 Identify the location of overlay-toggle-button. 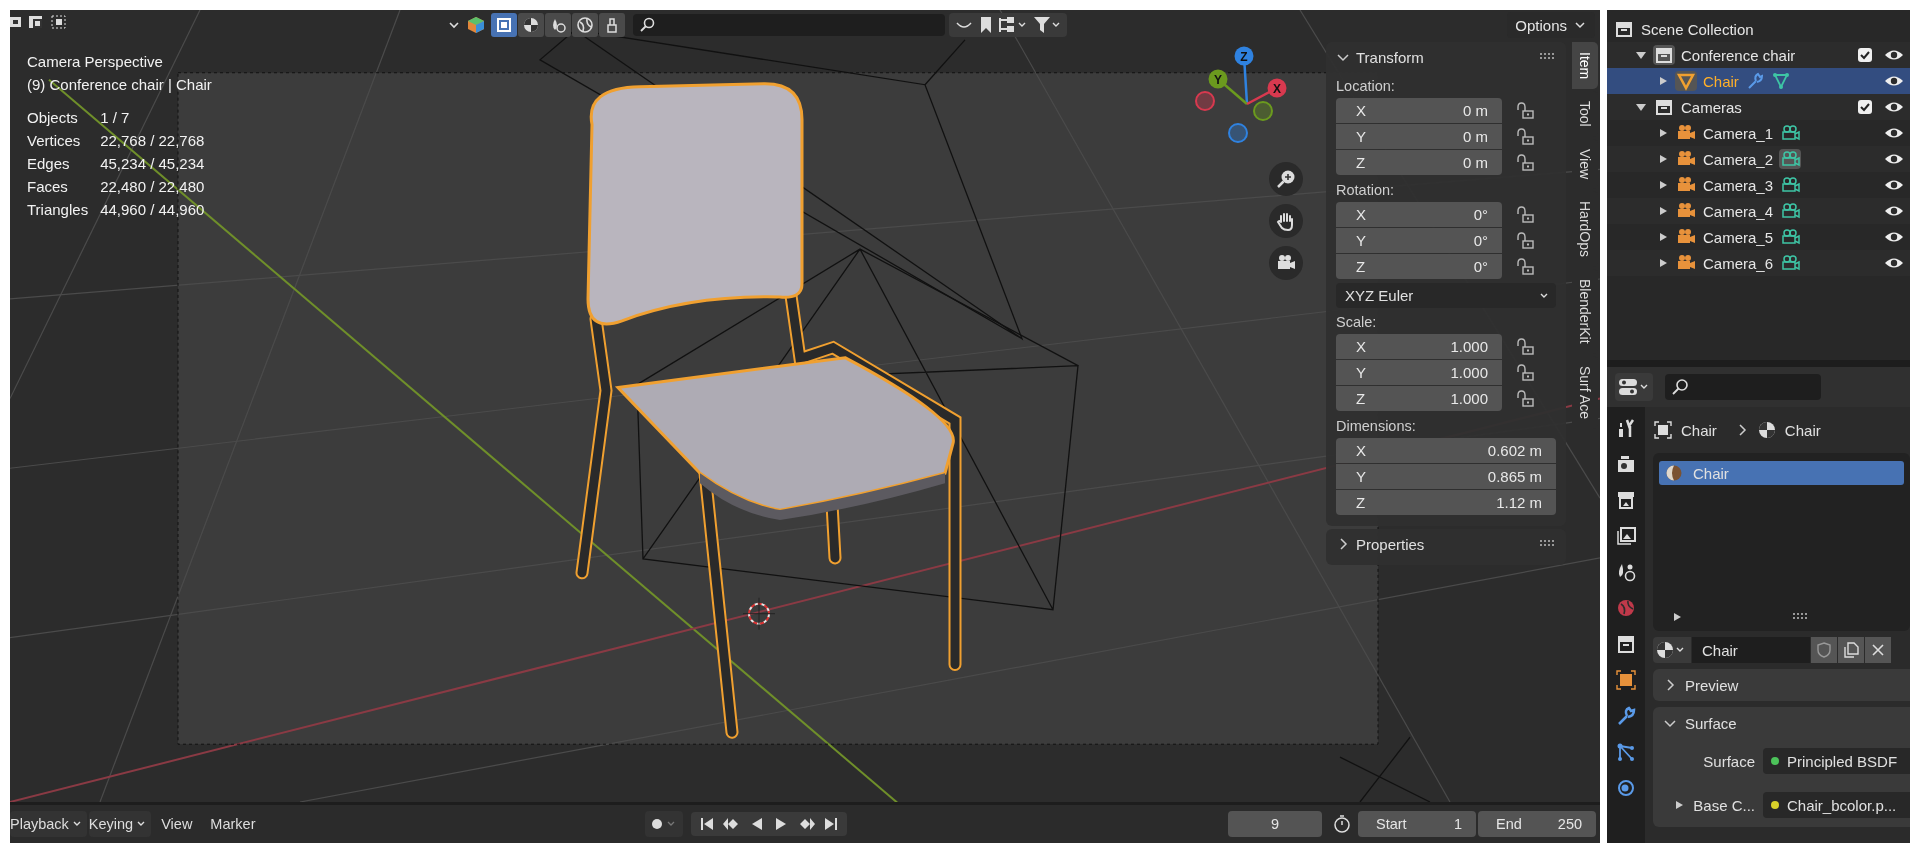
(504, 25).